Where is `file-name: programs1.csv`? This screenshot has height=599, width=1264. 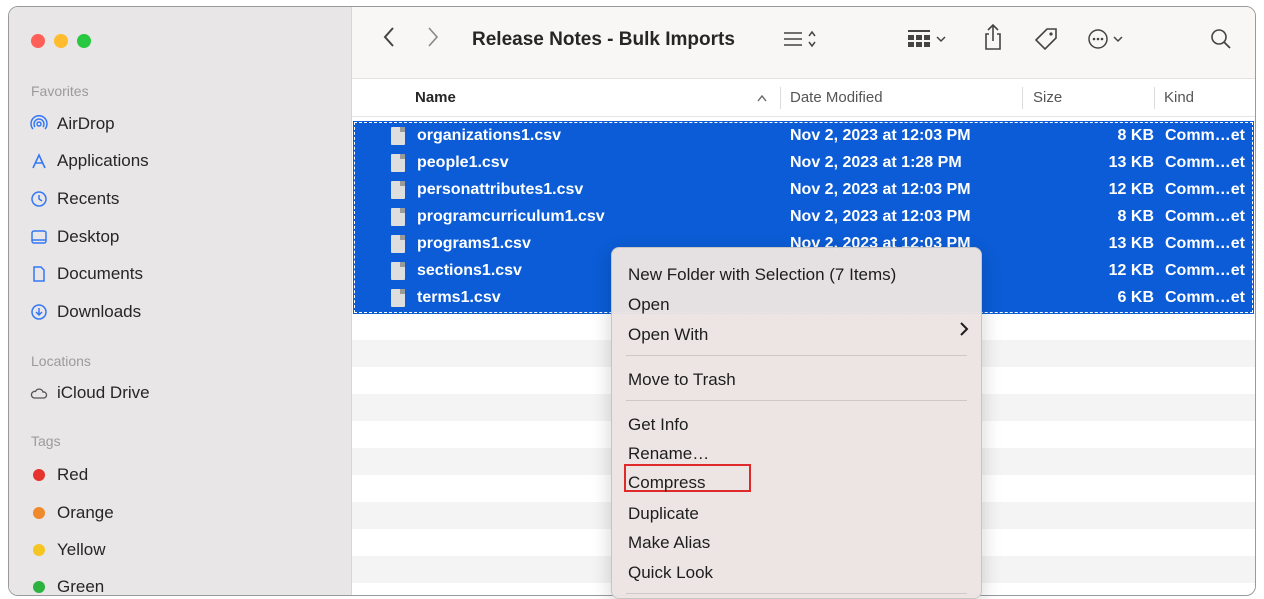 file-name: programs1.csv is located at coordinates (474, 243).